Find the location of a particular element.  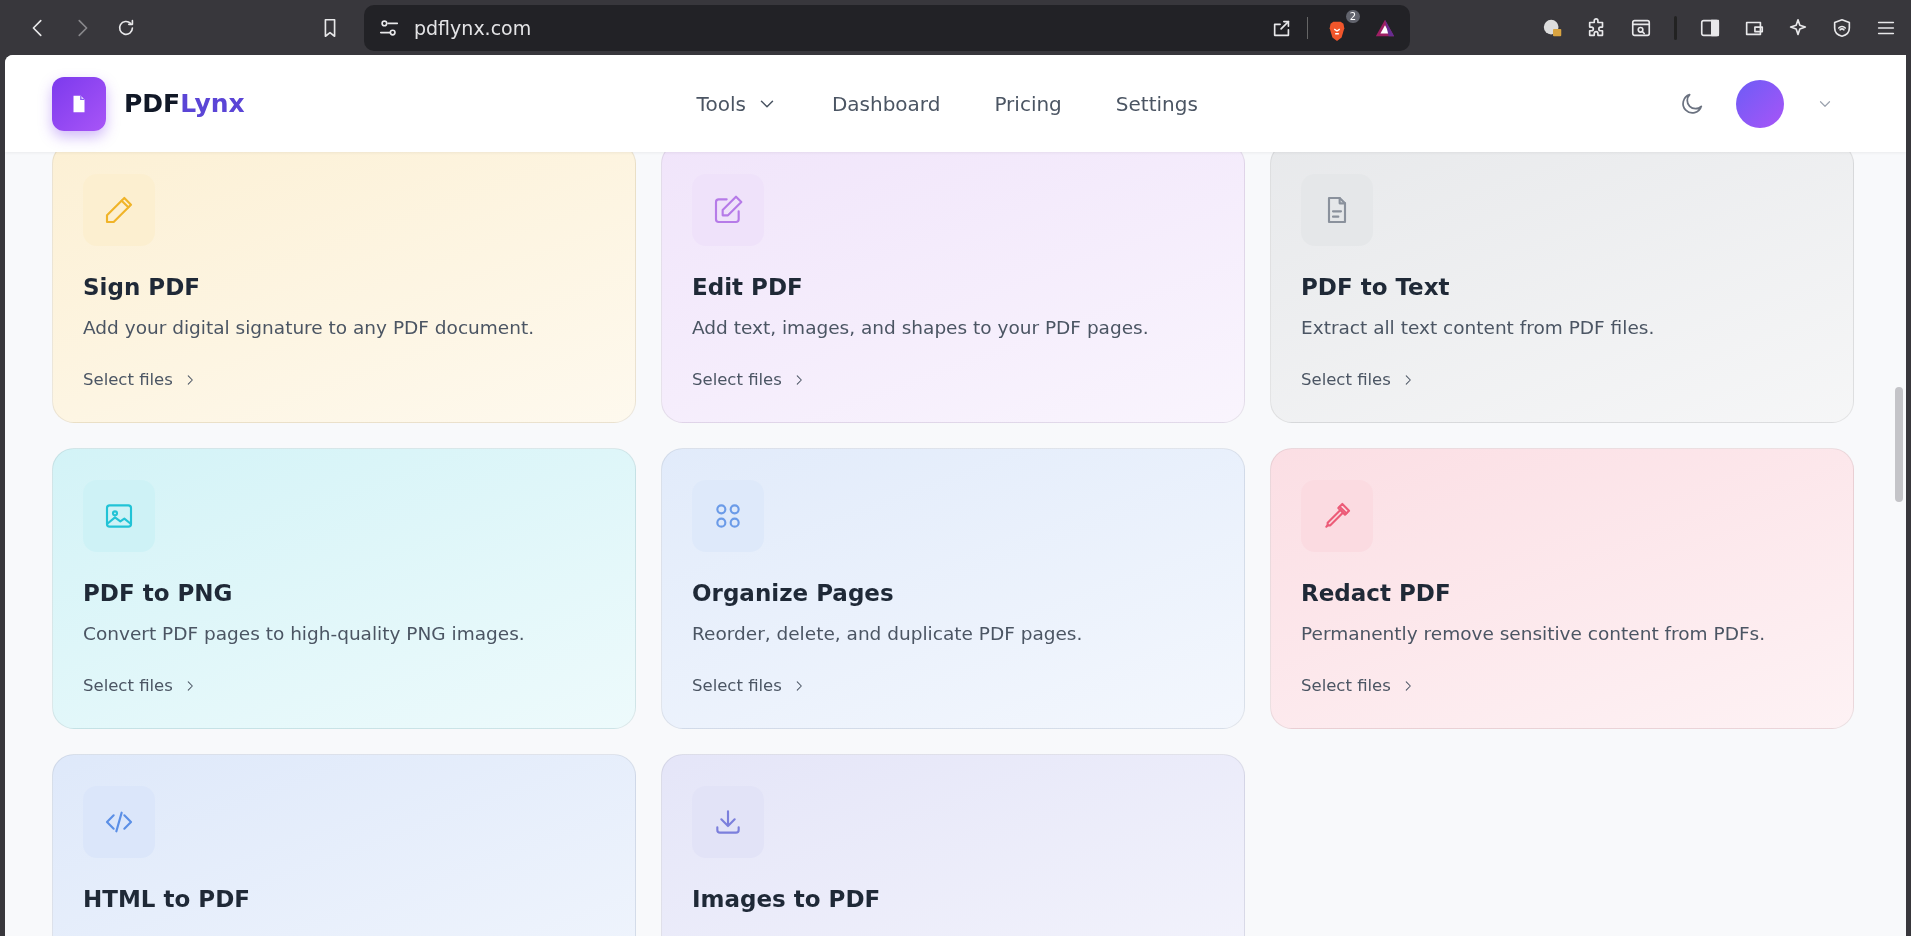

logo-badge is located at coordinates (79, 103).